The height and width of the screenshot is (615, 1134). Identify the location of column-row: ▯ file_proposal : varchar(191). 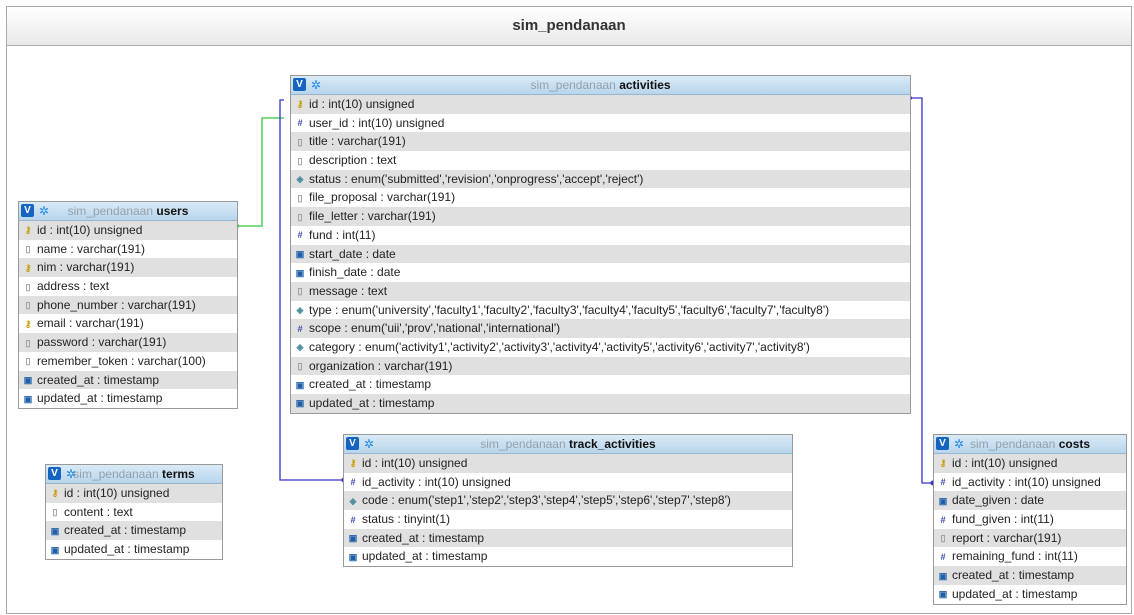
(600, 197).